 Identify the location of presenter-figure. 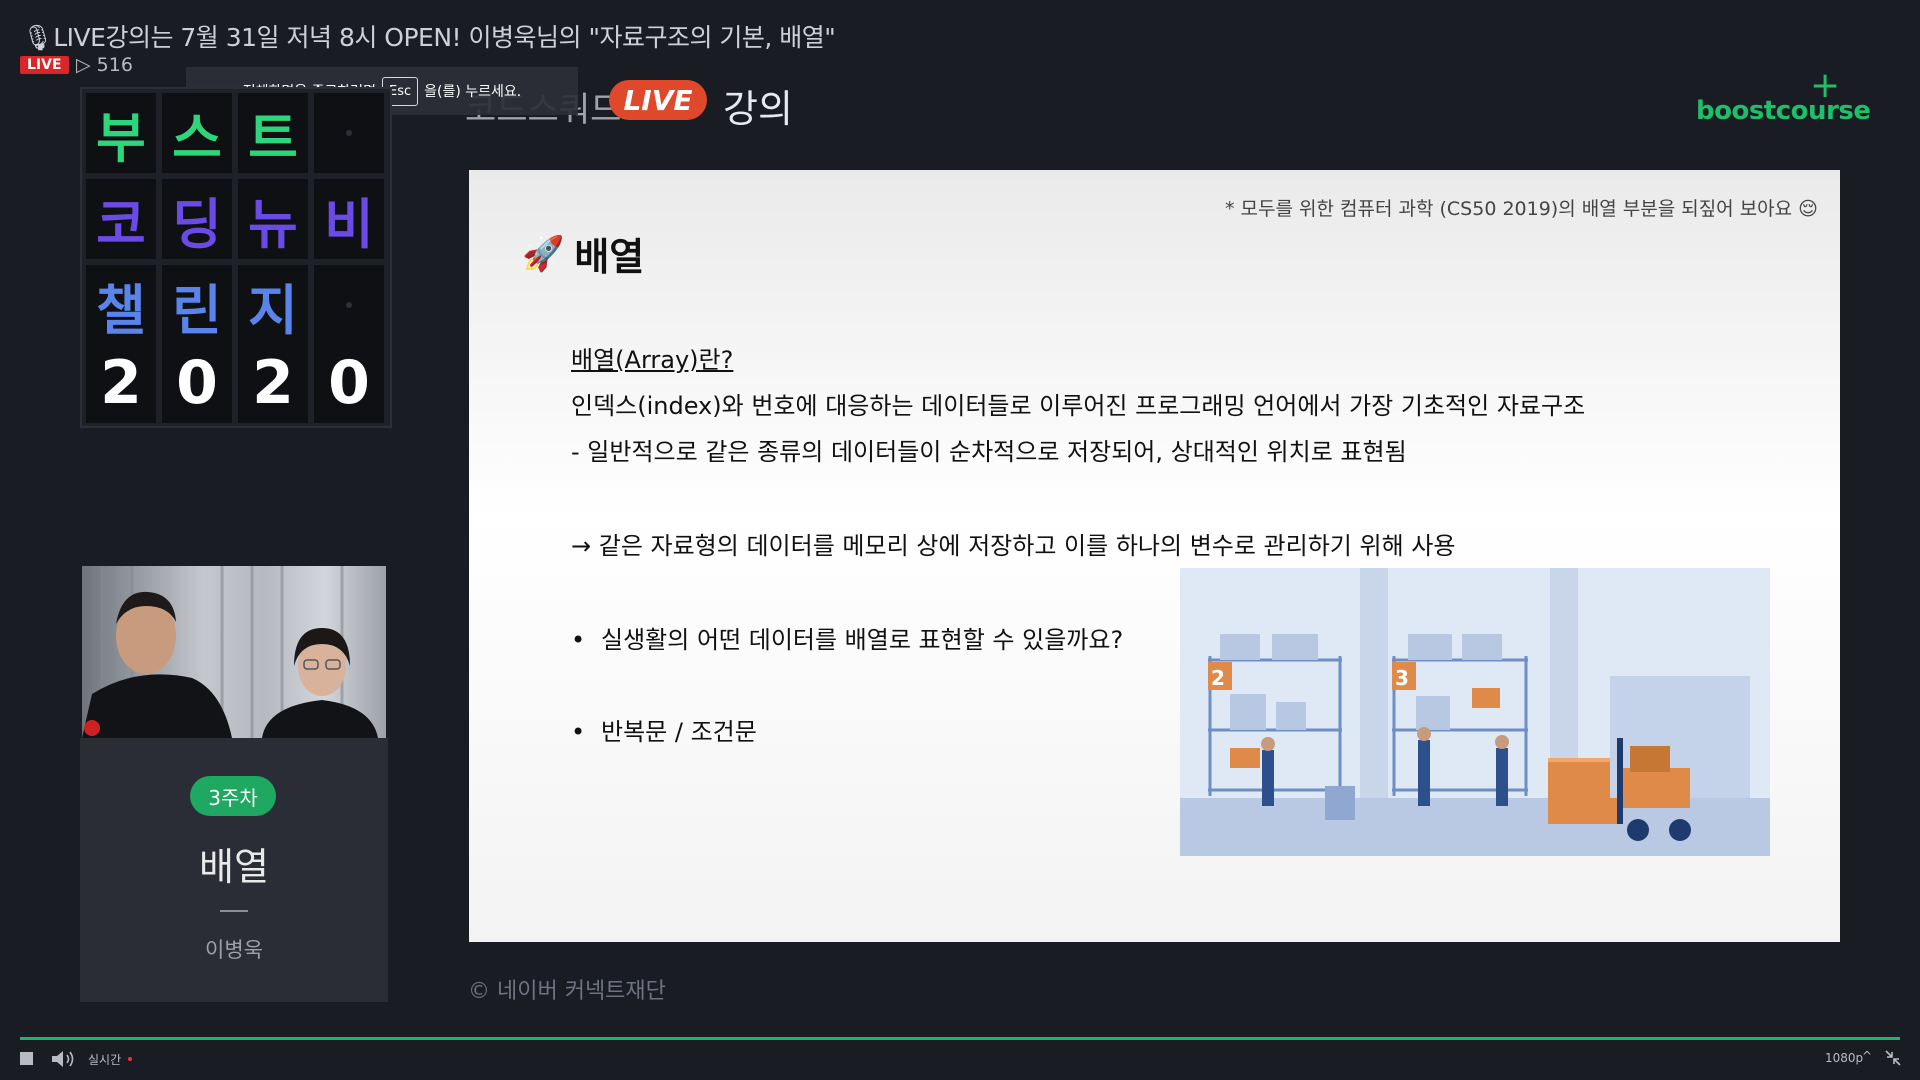
(157, 664).